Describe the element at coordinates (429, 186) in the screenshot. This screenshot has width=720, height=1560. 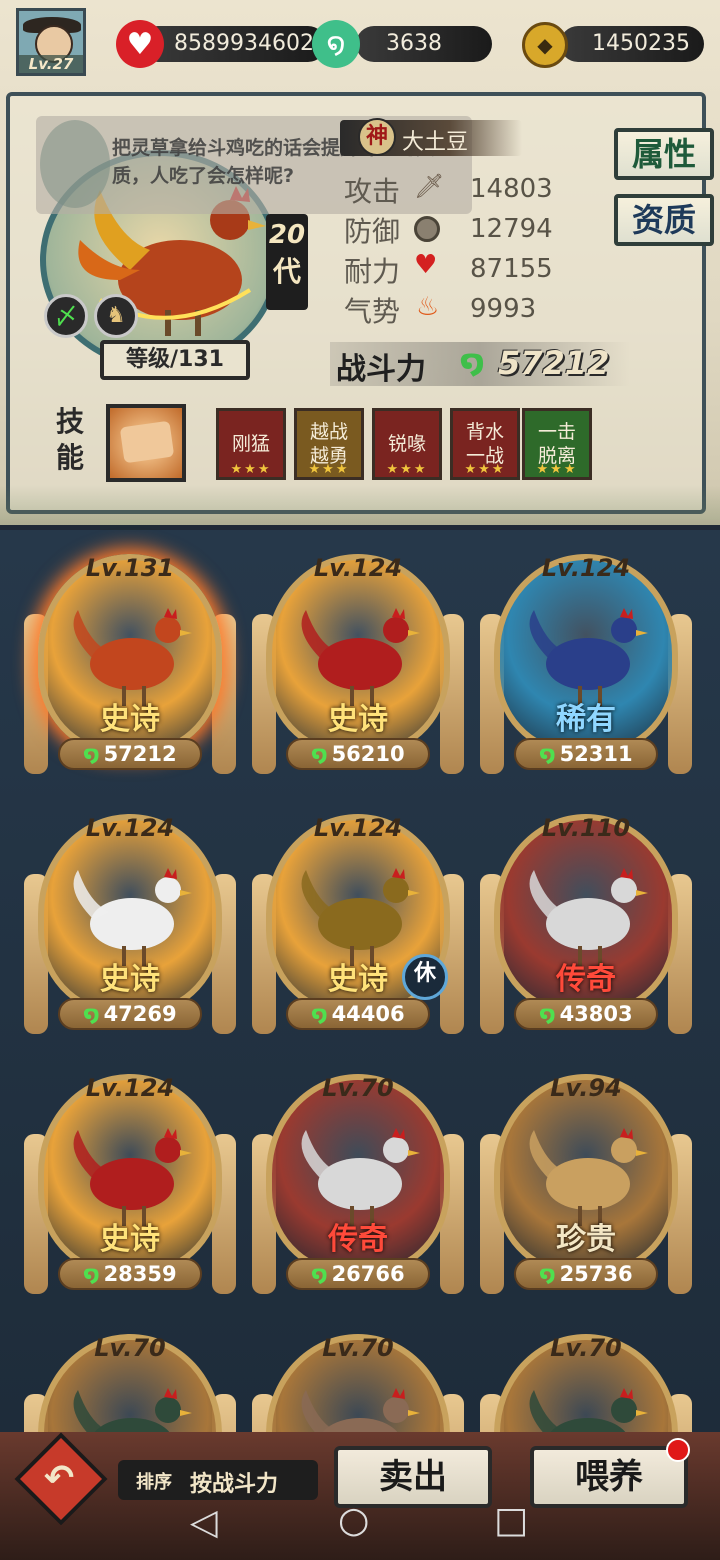
I see `sword-icon: 🗡` at that location.